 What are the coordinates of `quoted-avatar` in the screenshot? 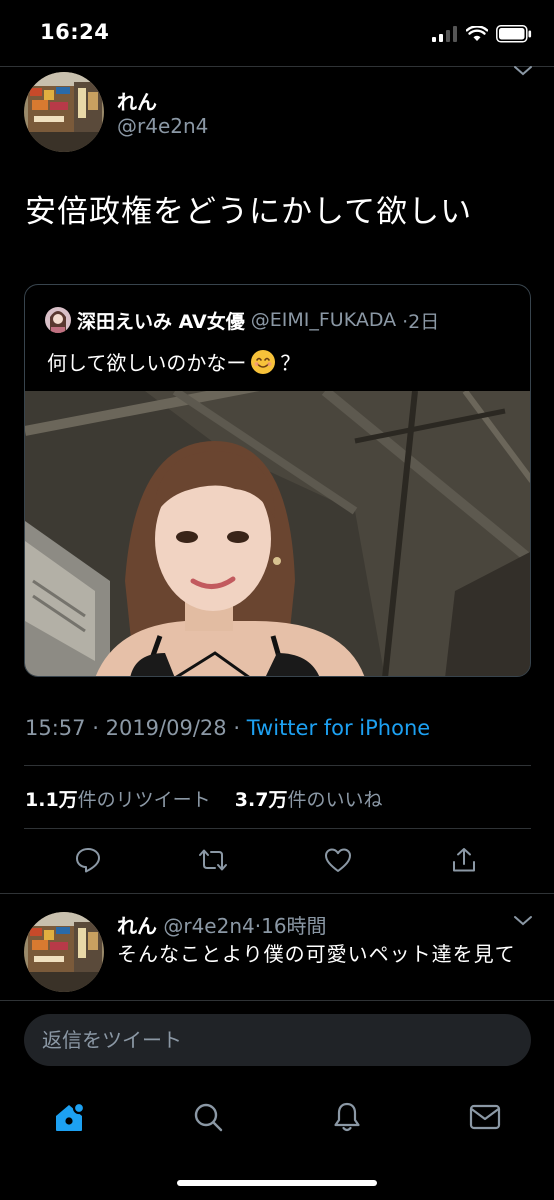 It's located at (58, 320).